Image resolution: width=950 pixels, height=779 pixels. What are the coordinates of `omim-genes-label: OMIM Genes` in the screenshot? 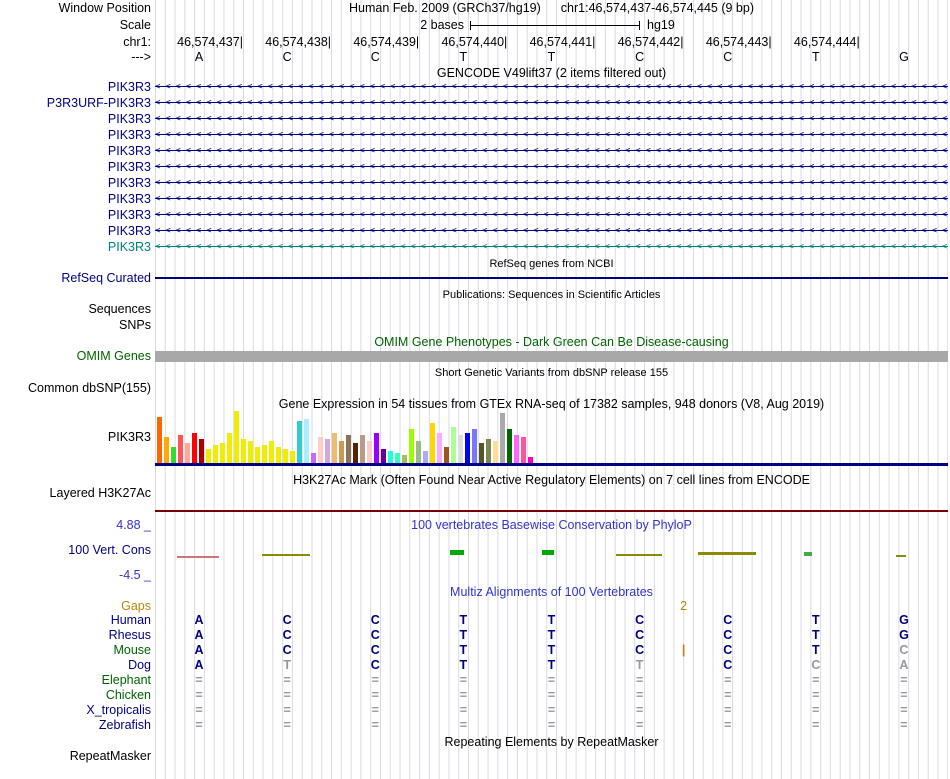 It's located at (75, 356).